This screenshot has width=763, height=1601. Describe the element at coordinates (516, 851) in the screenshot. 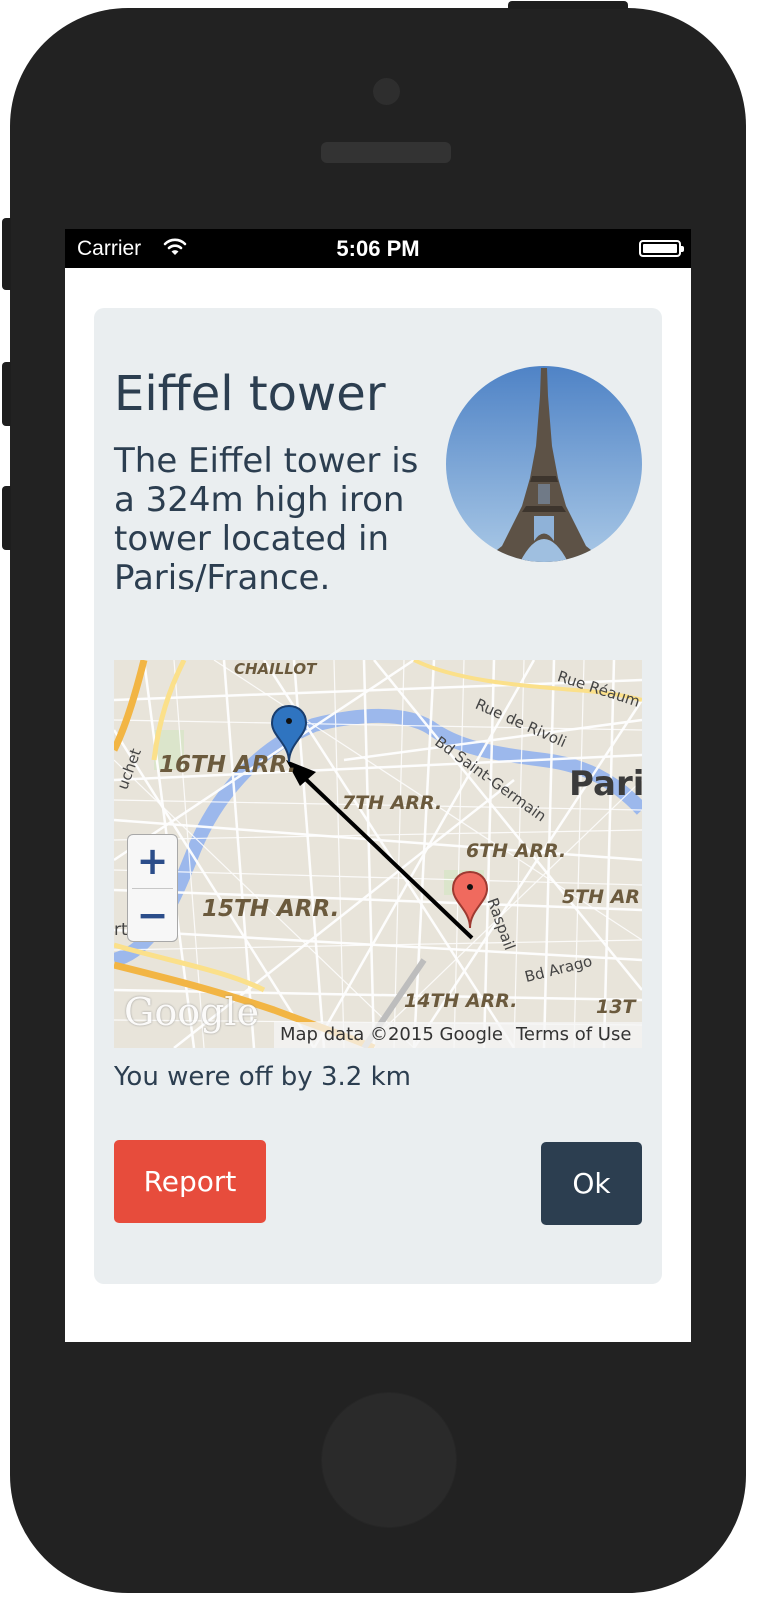

I see `map-label-6th-arr: 6TH ARR.` at that location.